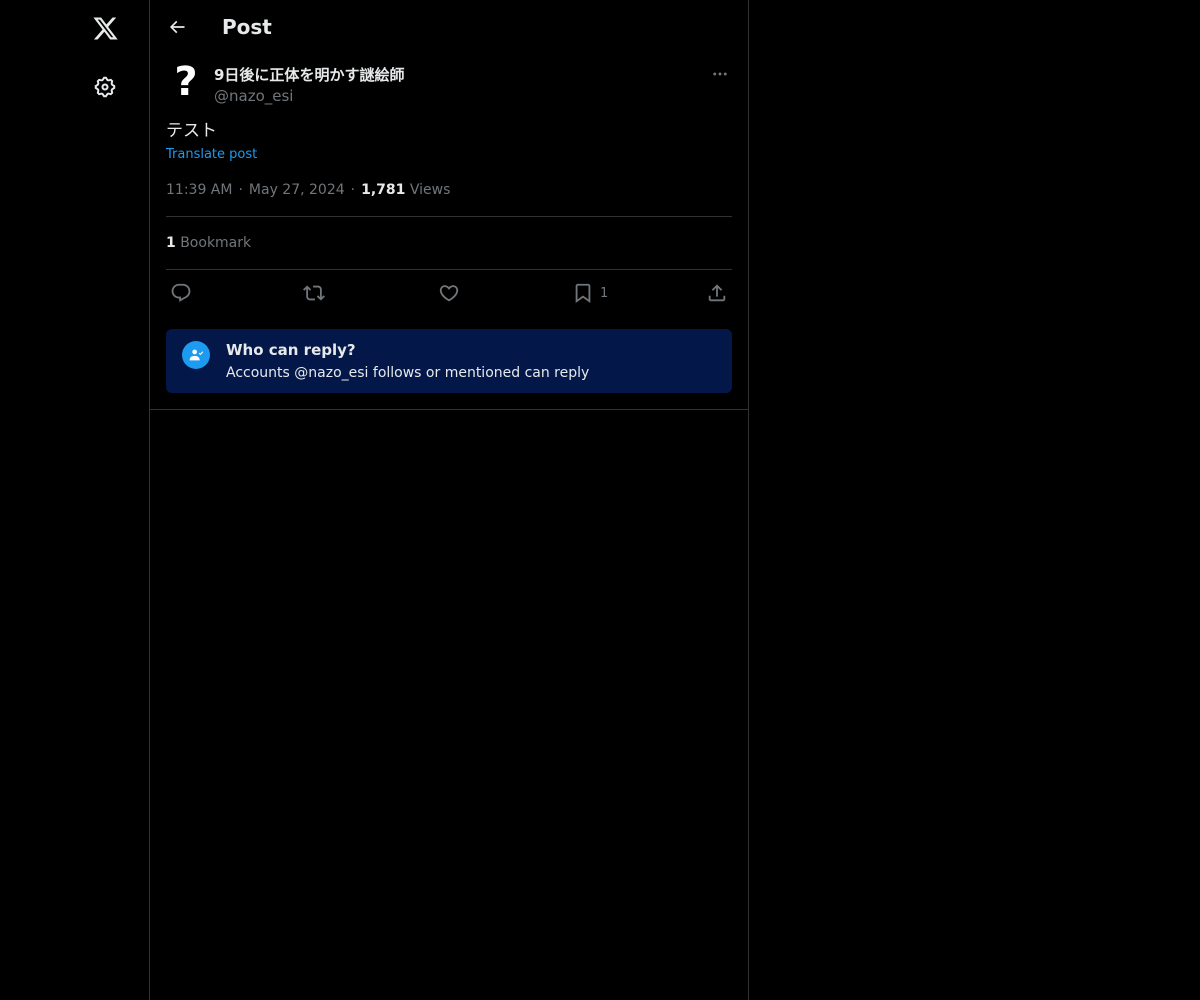  Describe the element at coordinates (583, 293) in the screenshot. I see `bookmark-icon` at that location.